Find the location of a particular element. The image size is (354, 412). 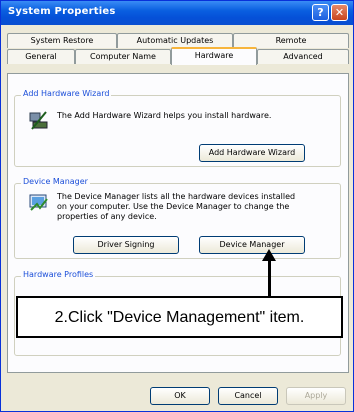

help-button: ? is located at coordinates (320, 12).